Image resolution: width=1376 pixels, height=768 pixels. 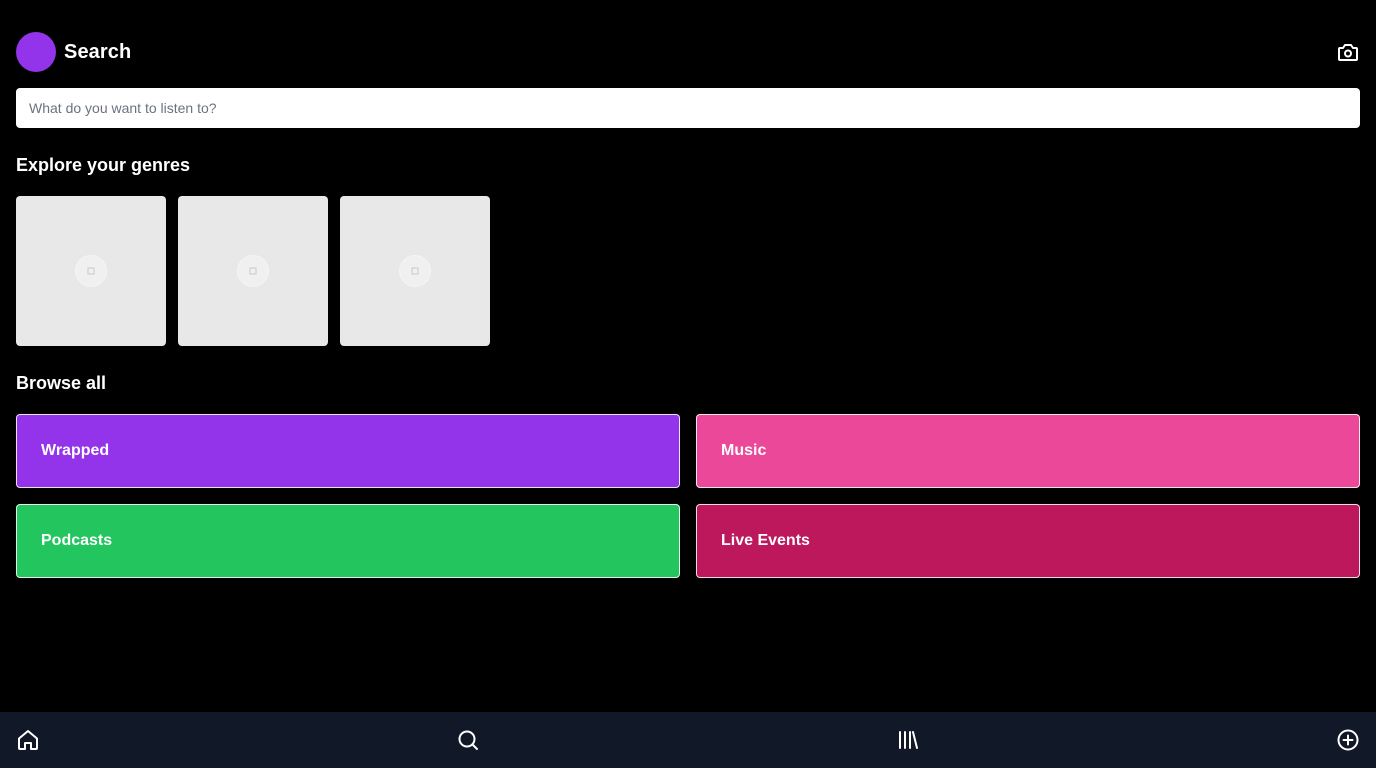 What do you see at coordinates (468, 740) in the screenshot?
I see `search-icon` at bounding box center [468, 740].